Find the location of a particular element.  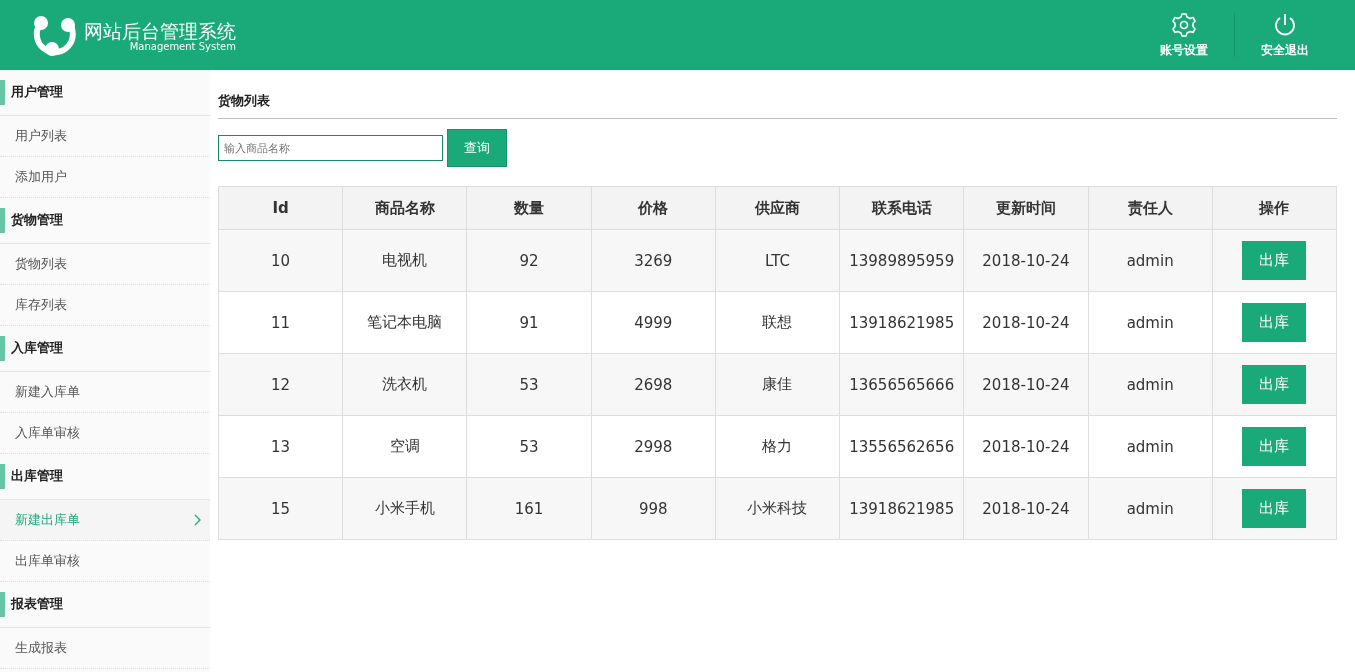

table-cell: 92 is located at coordinates (529, 260).